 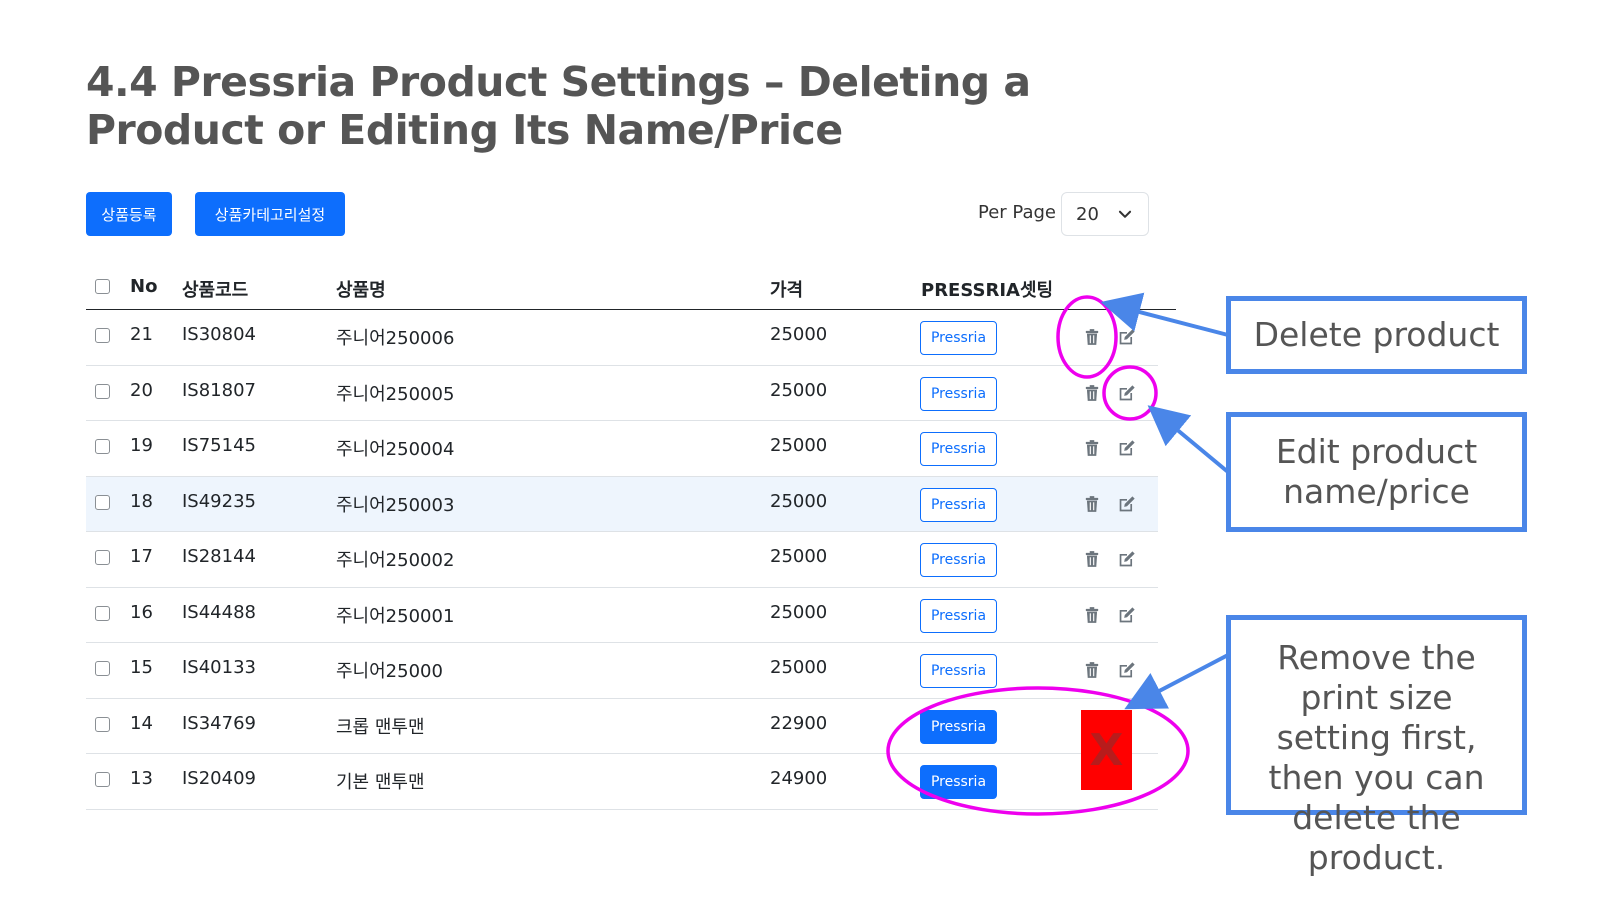 I want to click on callout-delete-product: Delete product, so click(x=1376, y=335).